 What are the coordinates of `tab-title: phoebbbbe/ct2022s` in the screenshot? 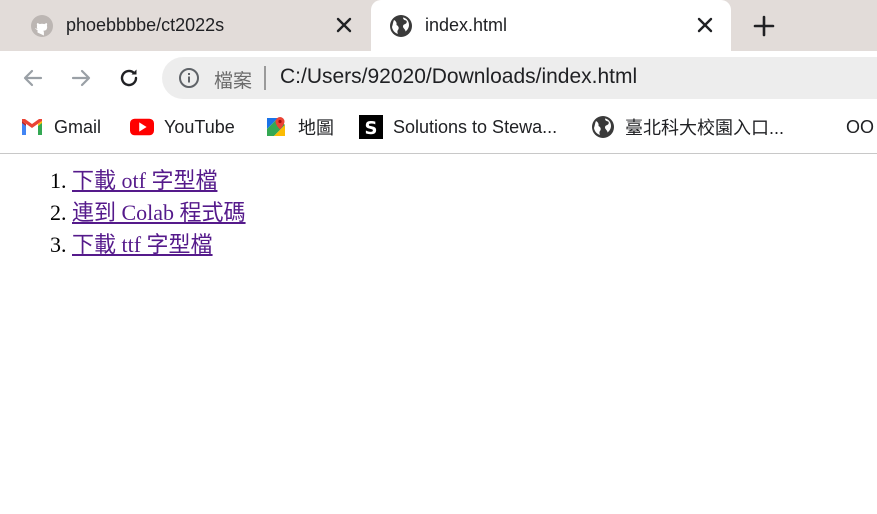 It's located at (145, 25).